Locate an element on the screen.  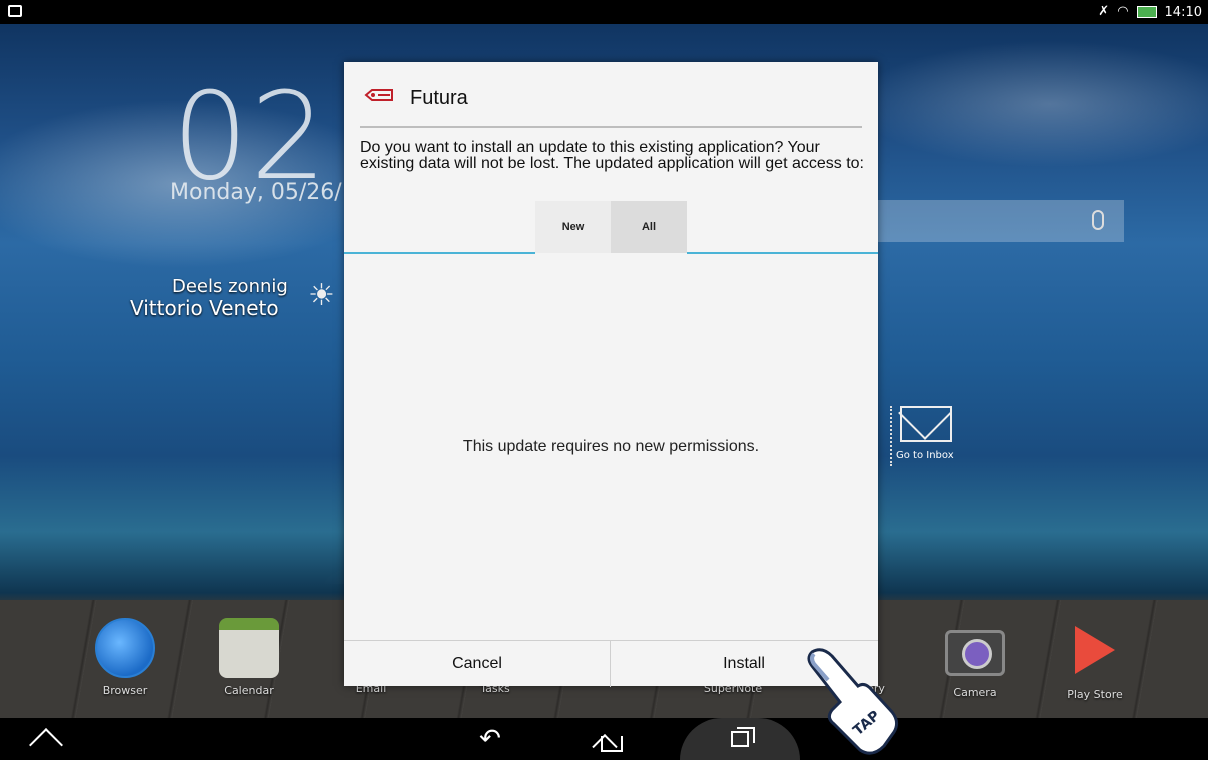
chevron-up-icon is located at coordinates (46, 744).